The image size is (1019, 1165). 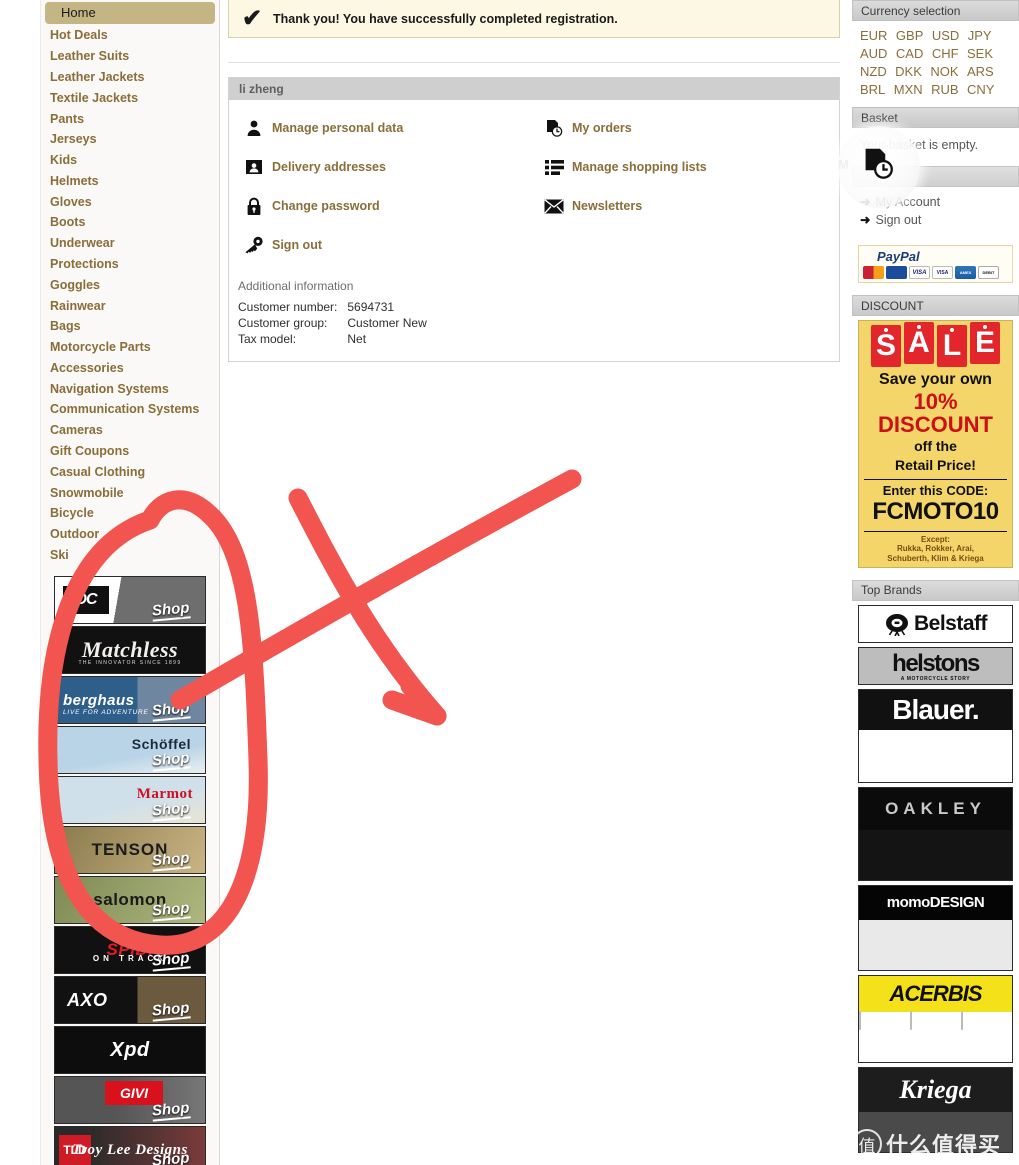 I want to click on brand-banner-xpd: Xpd, so click(x=130, y=1050).